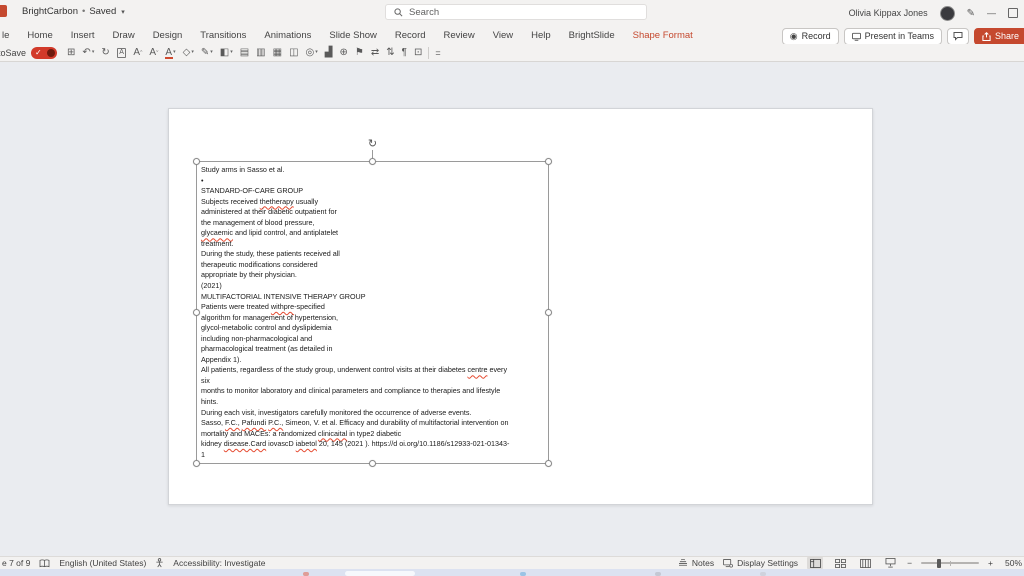  What do you see at coordinates (124, 35) in the screenshot?
I see `tab-draw: Draw` at bounding box center [124, 35].